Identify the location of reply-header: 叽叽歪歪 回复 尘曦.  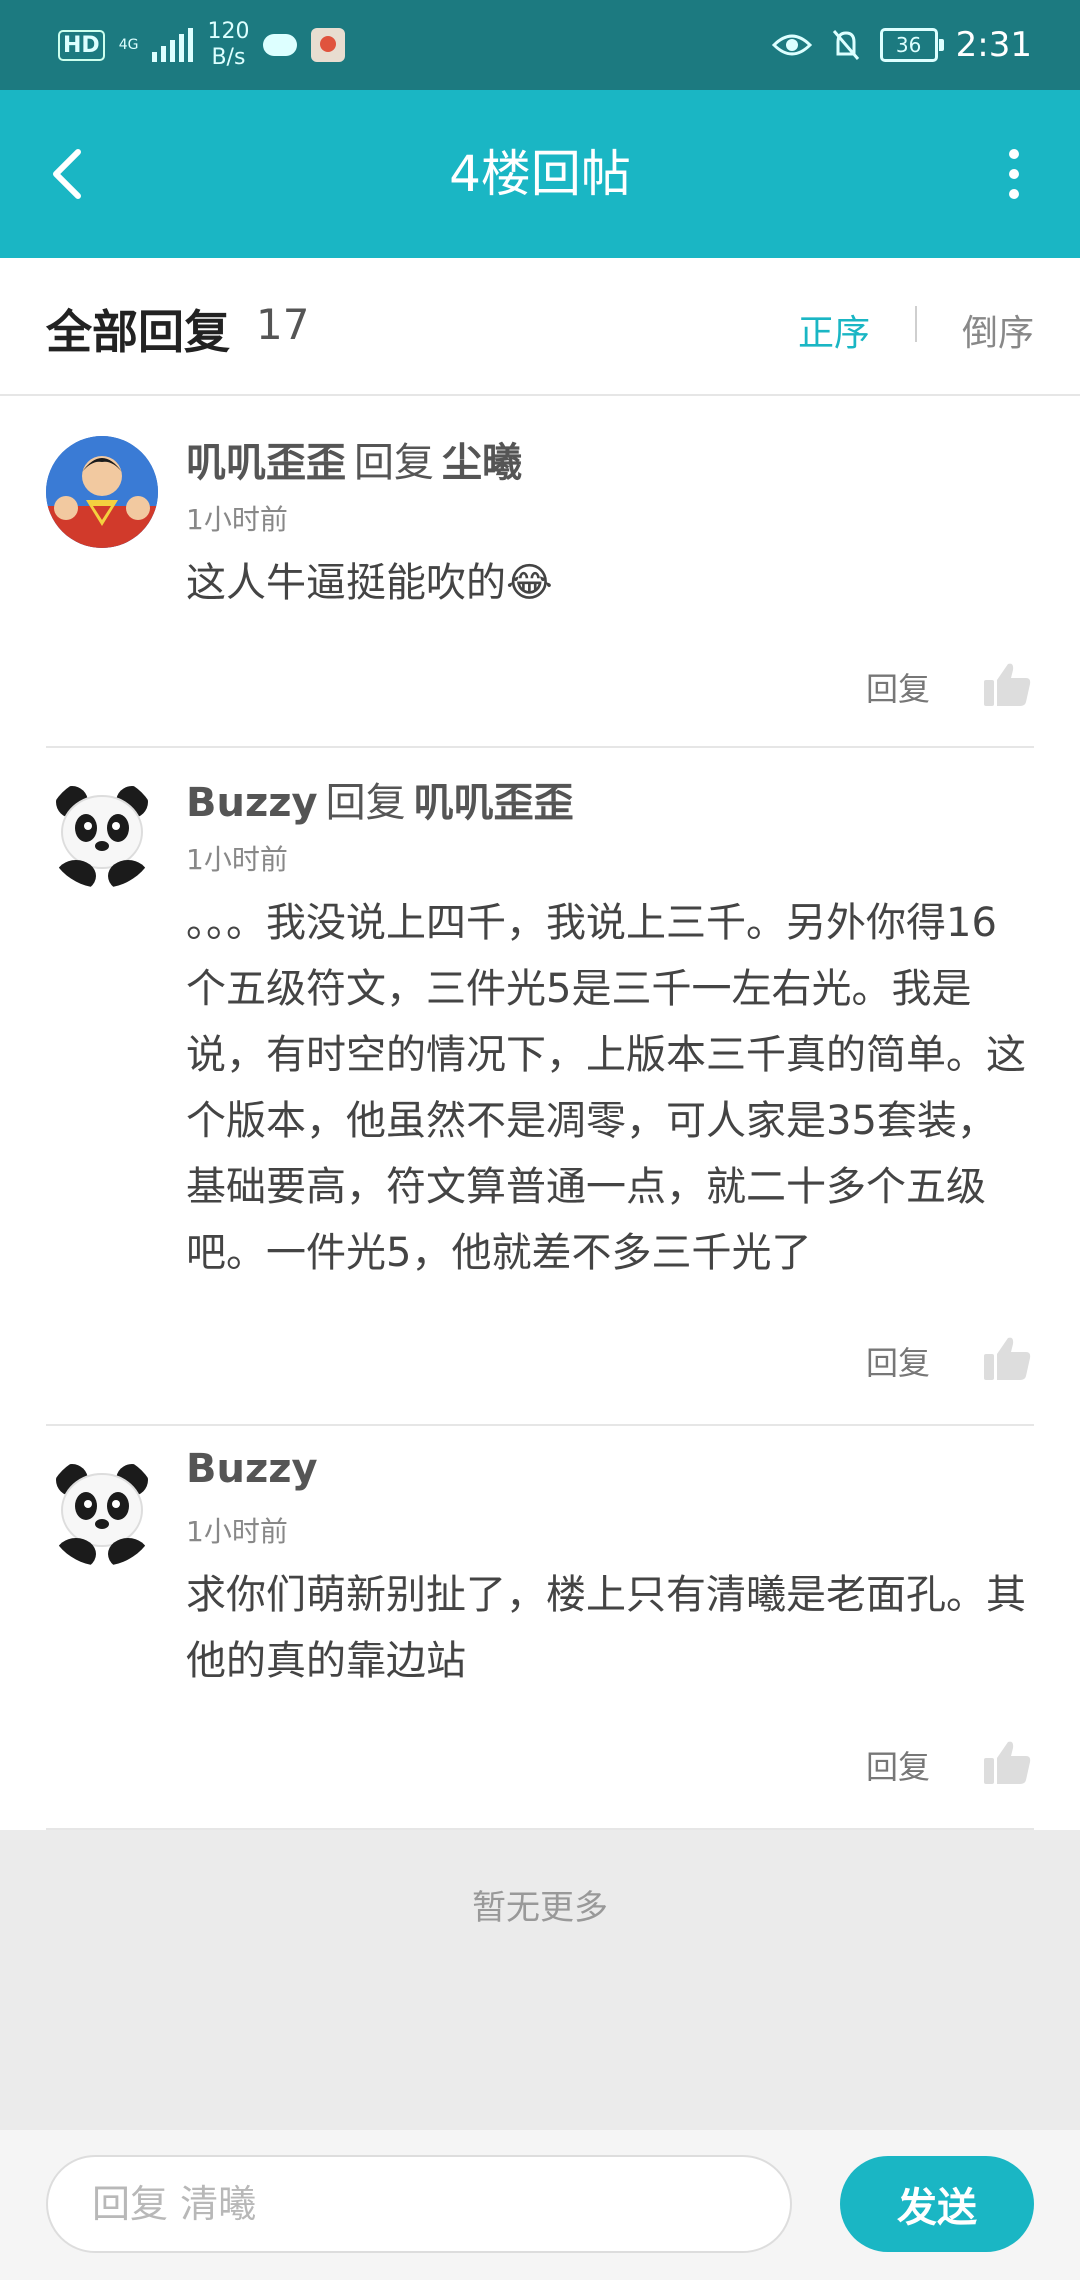
(354, 459).